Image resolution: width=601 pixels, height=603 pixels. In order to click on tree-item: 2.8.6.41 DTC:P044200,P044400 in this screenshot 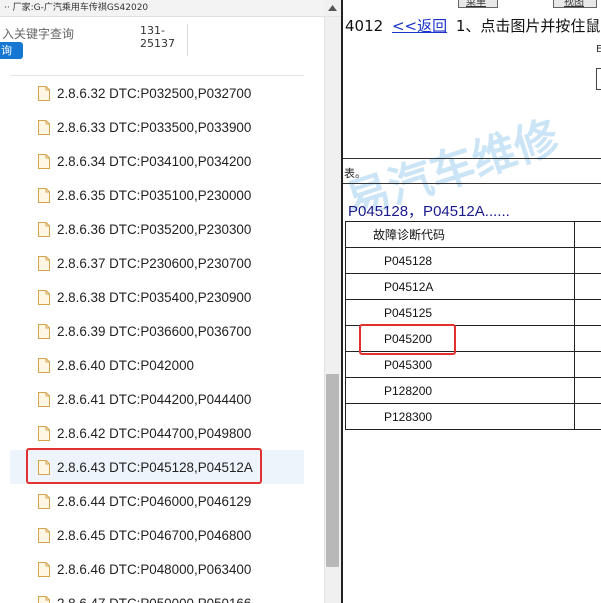, I will do `click(157, 399)`.